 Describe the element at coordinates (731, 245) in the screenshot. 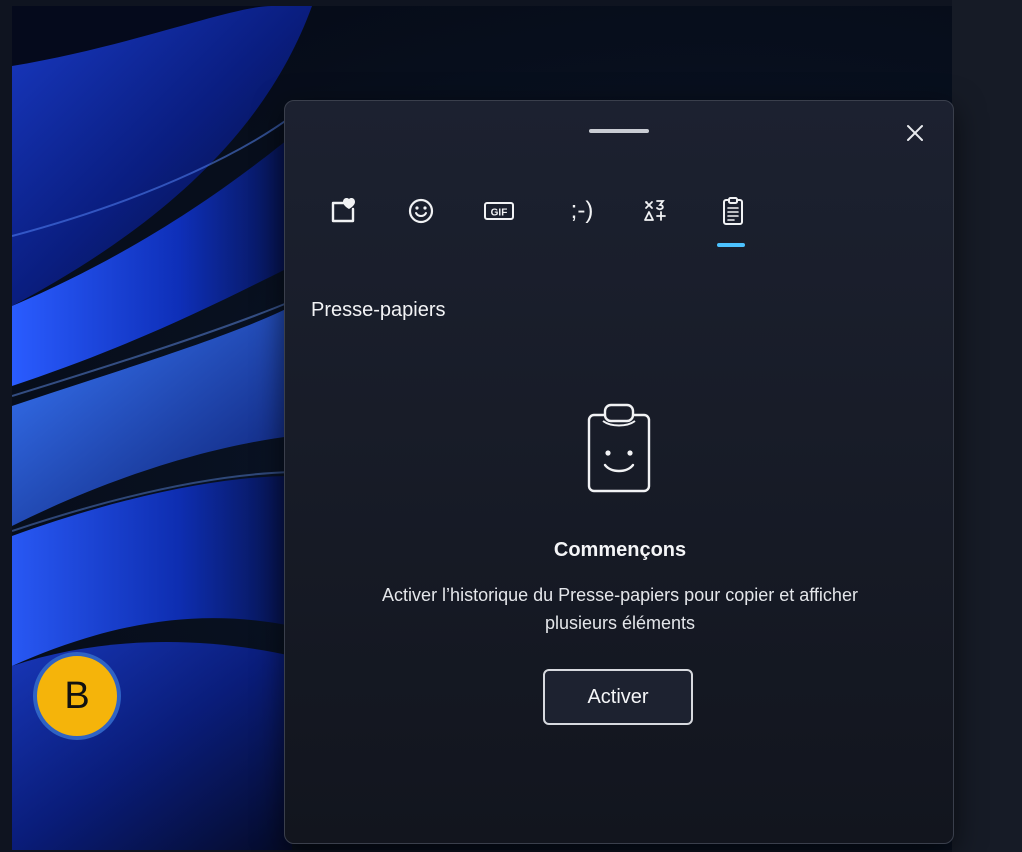

I see `selected-tab-indicator` at that location.